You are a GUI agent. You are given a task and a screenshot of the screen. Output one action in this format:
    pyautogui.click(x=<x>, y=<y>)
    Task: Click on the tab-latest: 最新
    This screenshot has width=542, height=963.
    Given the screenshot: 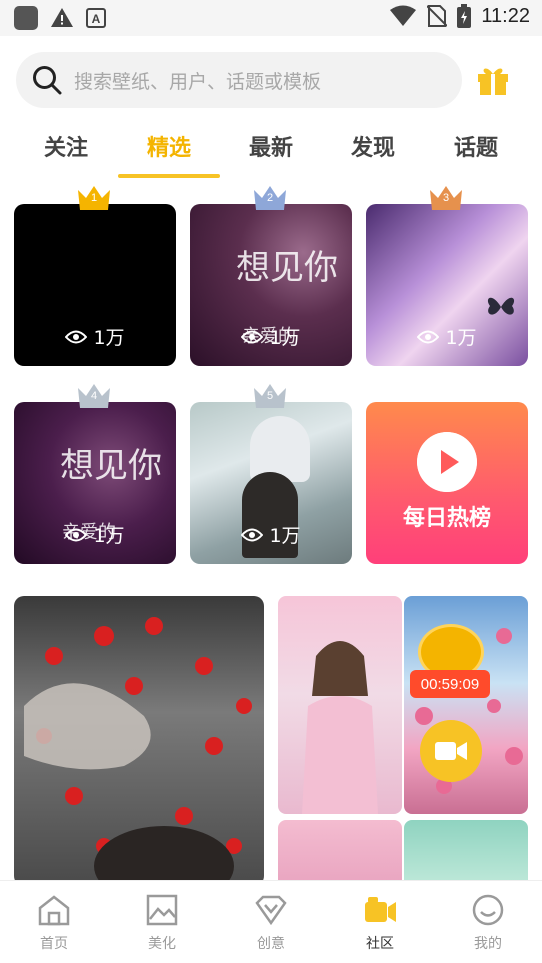 What is the action you would take?
    pyautogui.click(x=271, y=146)
    